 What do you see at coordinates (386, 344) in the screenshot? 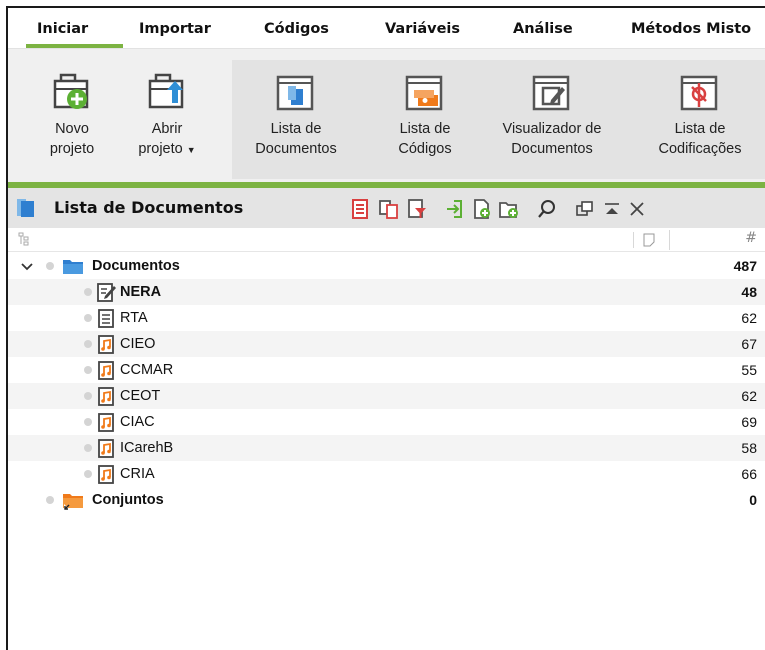
I see `document-row: CIEO 67` at bounding box center [386, 344].